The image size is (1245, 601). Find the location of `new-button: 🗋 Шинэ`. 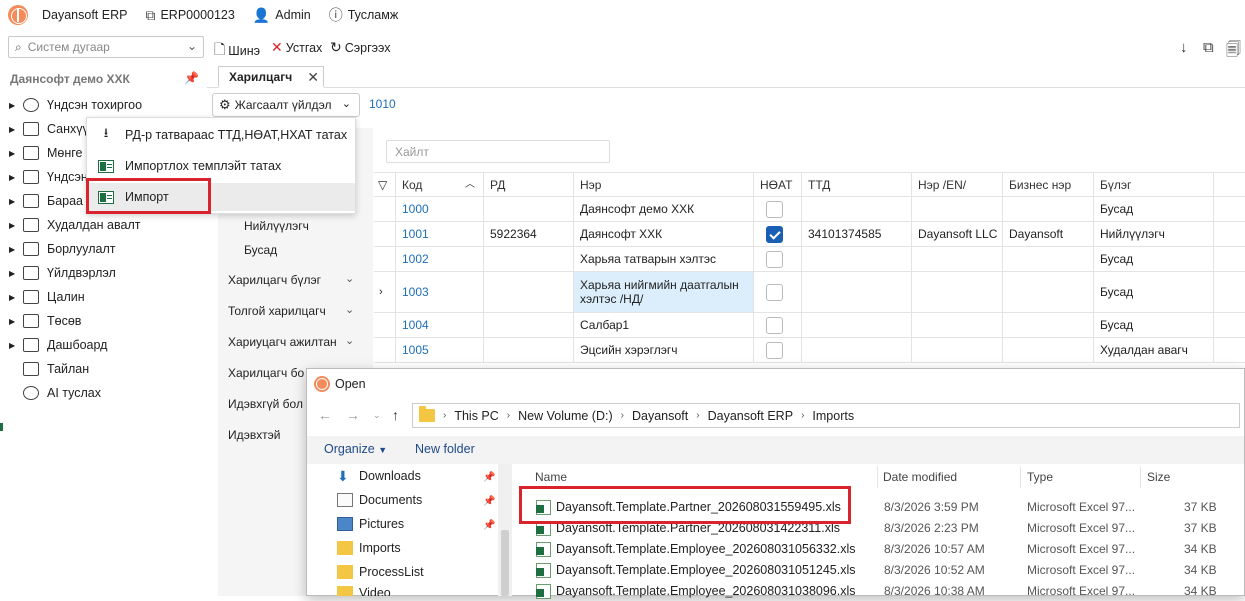

new-button: 🗋 Шинэ is located at coordinates (237, 51).